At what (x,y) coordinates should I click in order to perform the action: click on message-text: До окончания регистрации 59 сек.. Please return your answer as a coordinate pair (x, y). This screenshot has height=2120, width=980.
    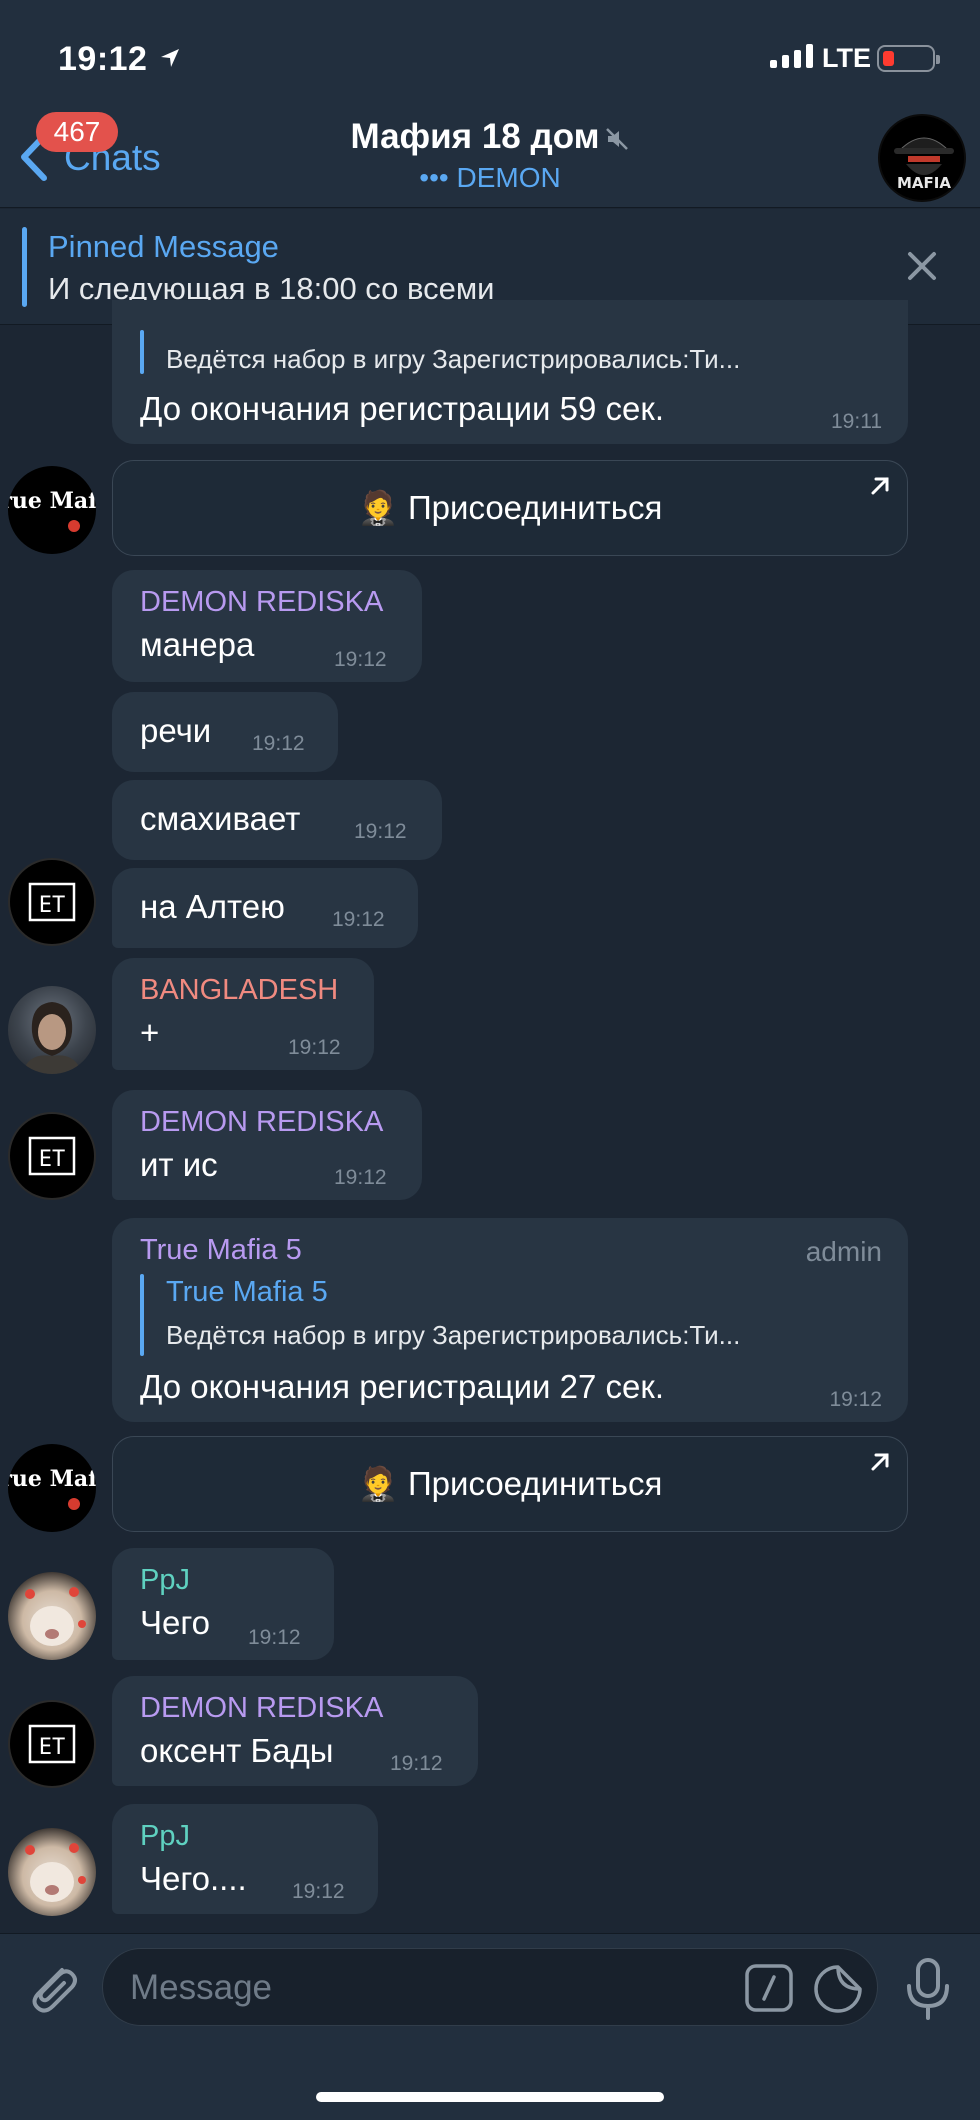
    Looking at the image, I should click on (402, 408).